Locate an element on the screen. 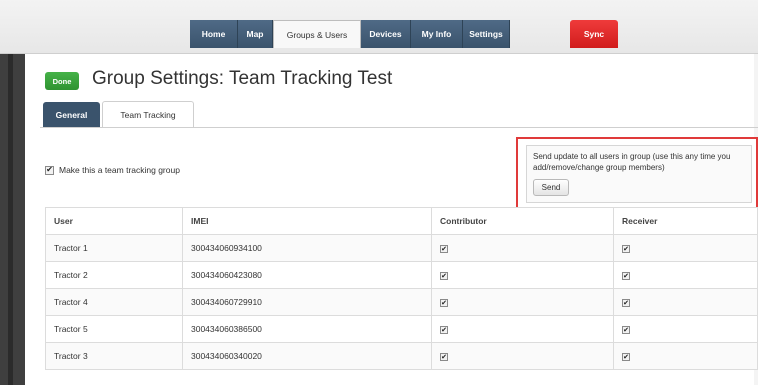 The width and height of the screenshot is (758, 385). nav-map: Map is located at coordinates (255, 34).